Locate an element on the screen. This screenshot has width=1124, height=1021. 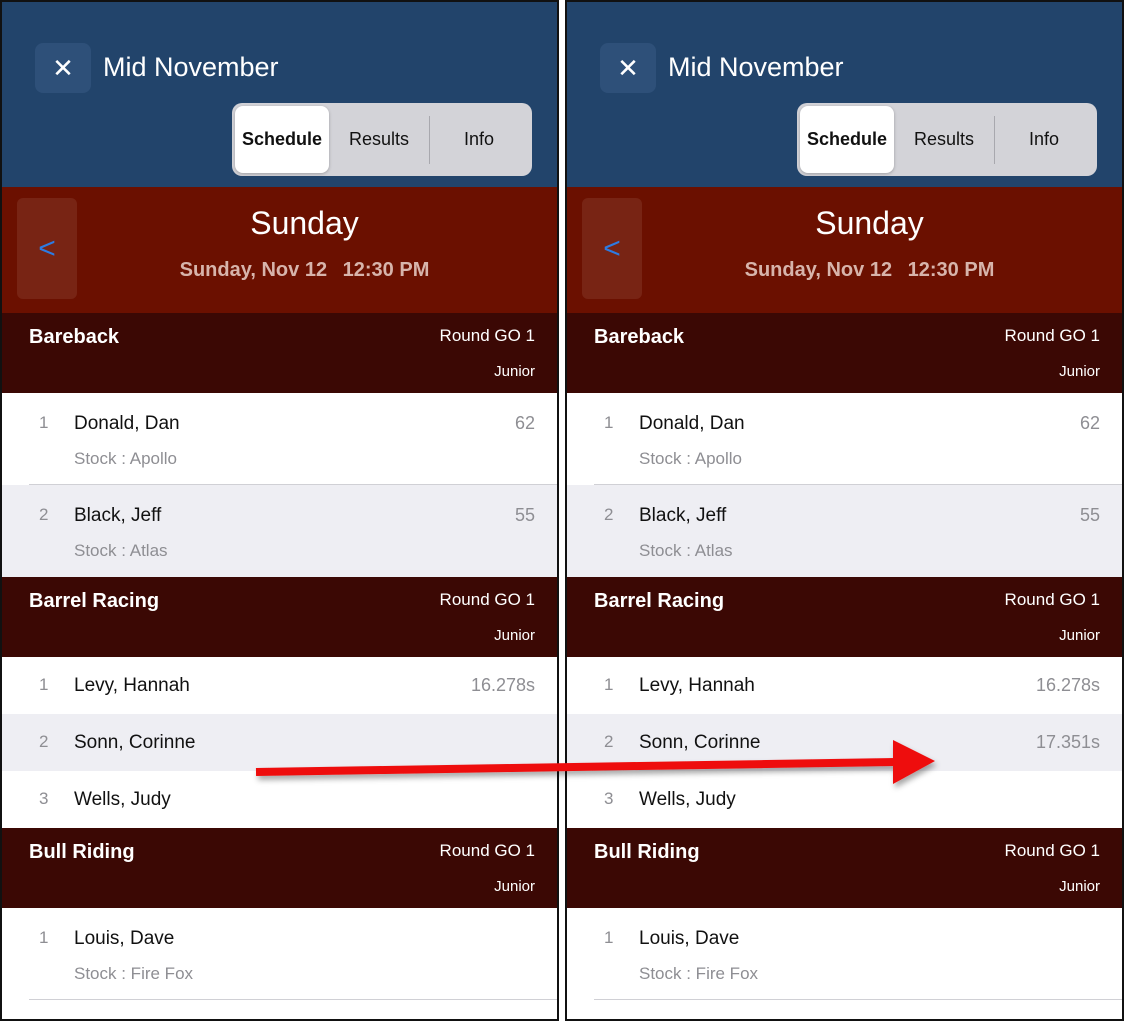
stock-label: Stock : Atlas is located at coordinates (686, 550).